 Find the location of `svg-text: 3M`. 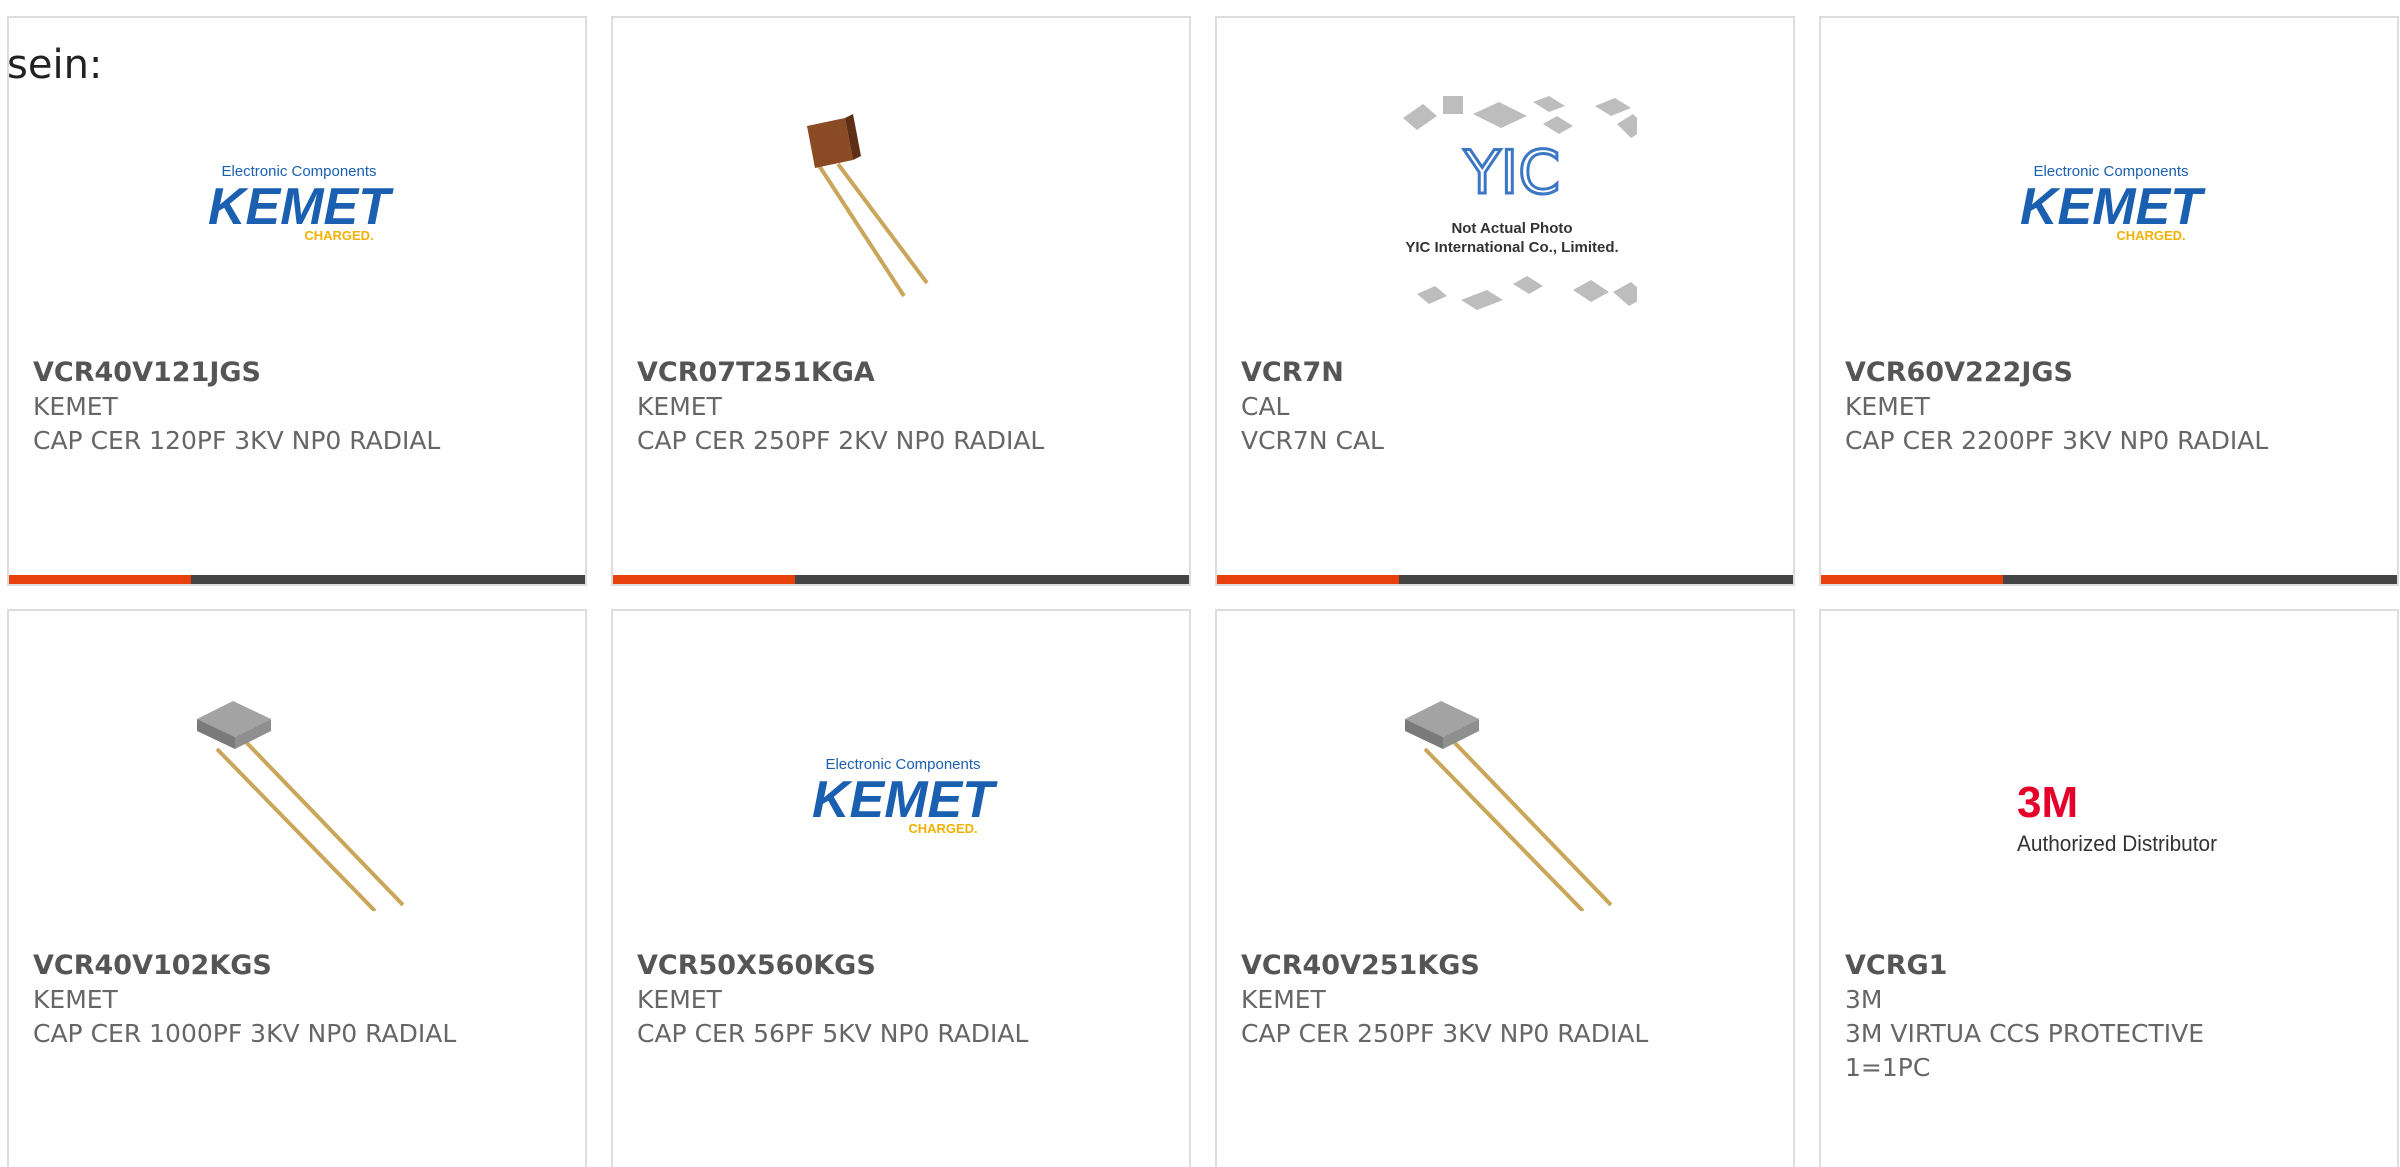

svg-text: 3M is located at coordinates (2047, 802).